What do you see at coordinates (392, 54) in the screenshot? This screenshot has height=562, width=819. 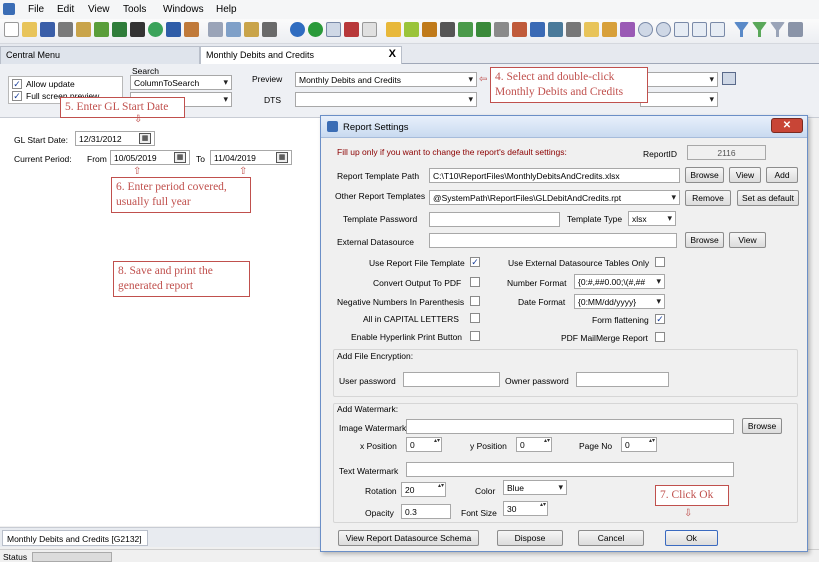 I see `tab-close-icon: X` at bounding box center [392, 54].